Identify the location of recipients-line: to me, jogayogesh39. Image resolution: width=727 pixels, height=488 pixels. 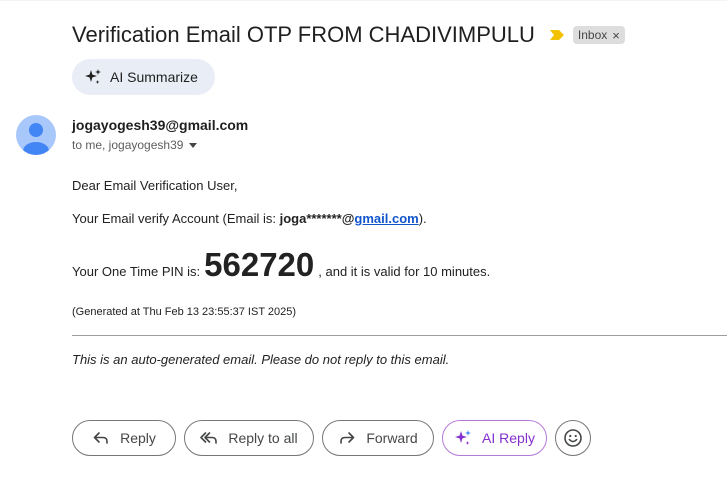
(135, 145).